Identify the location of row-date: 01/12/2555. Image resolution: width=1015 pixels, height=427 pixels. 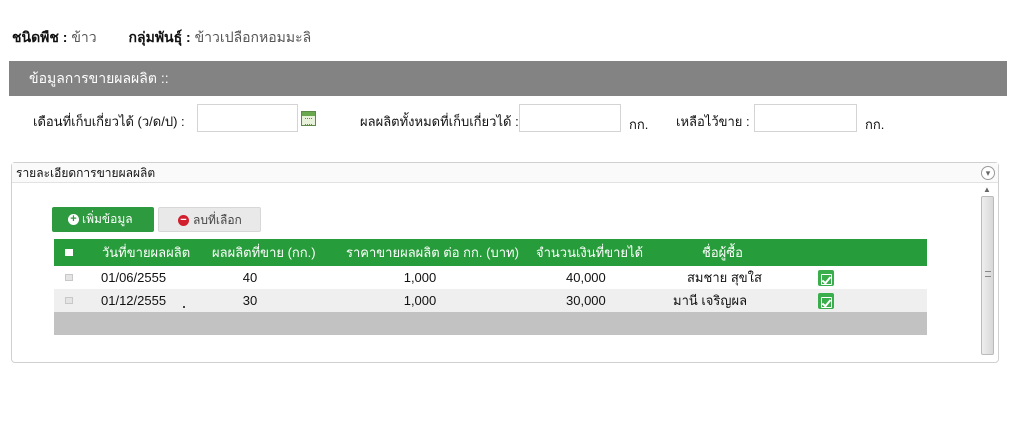
(134, 300).